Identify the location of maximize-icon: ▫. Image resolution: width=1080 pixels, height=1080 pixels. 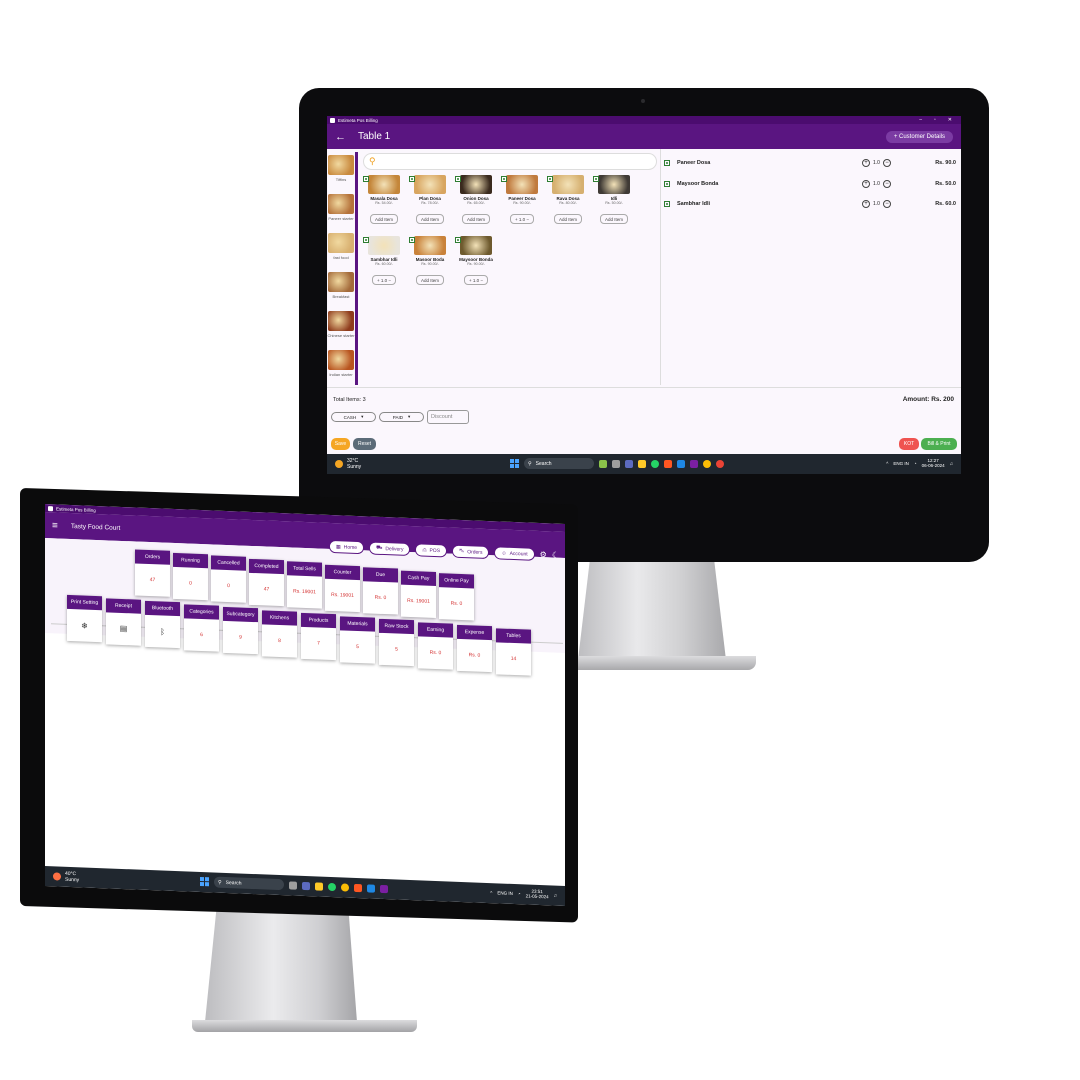
(935, 120).